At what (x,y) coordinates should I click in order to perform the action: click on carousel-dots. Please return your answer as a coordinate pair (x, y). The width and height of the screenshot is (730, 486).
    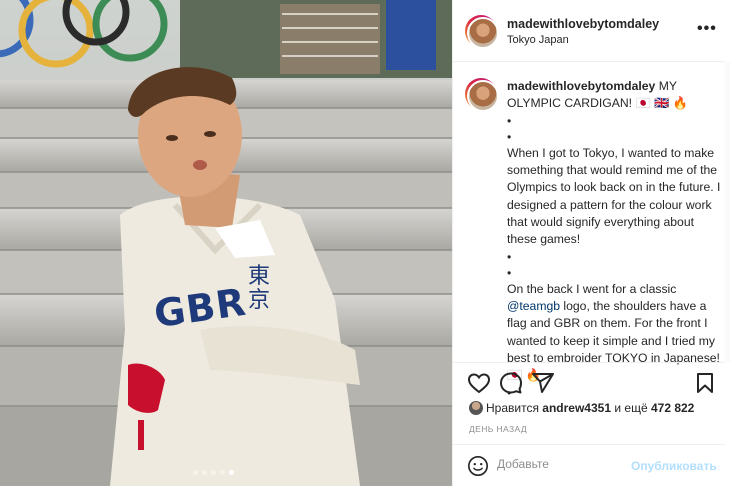
    Looking at the image, I should click on (213, 472).